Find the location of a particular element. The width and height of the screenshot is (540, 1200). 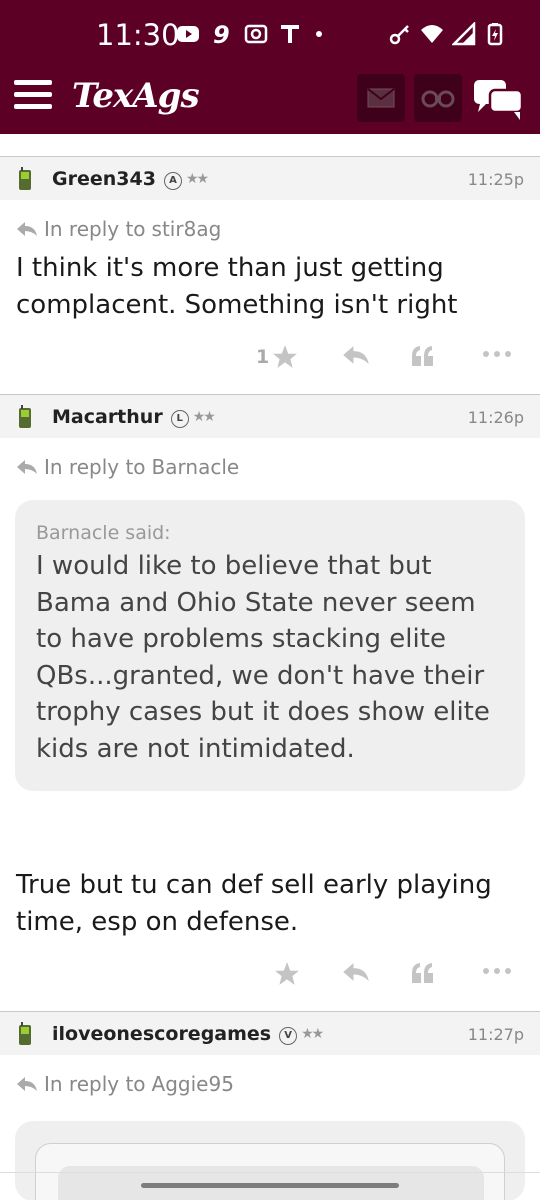

username: iloveonescoregames V ★★ is located at coordinates (188, 1034).